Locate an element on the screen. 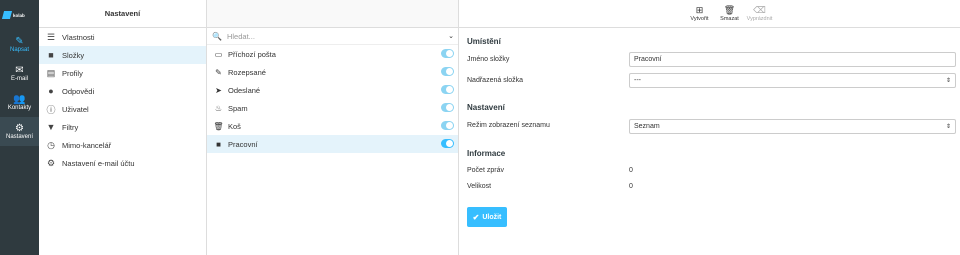 This screenshot has width=960, height=255. delete-label: Smazat is located at coordinates (729, 19).